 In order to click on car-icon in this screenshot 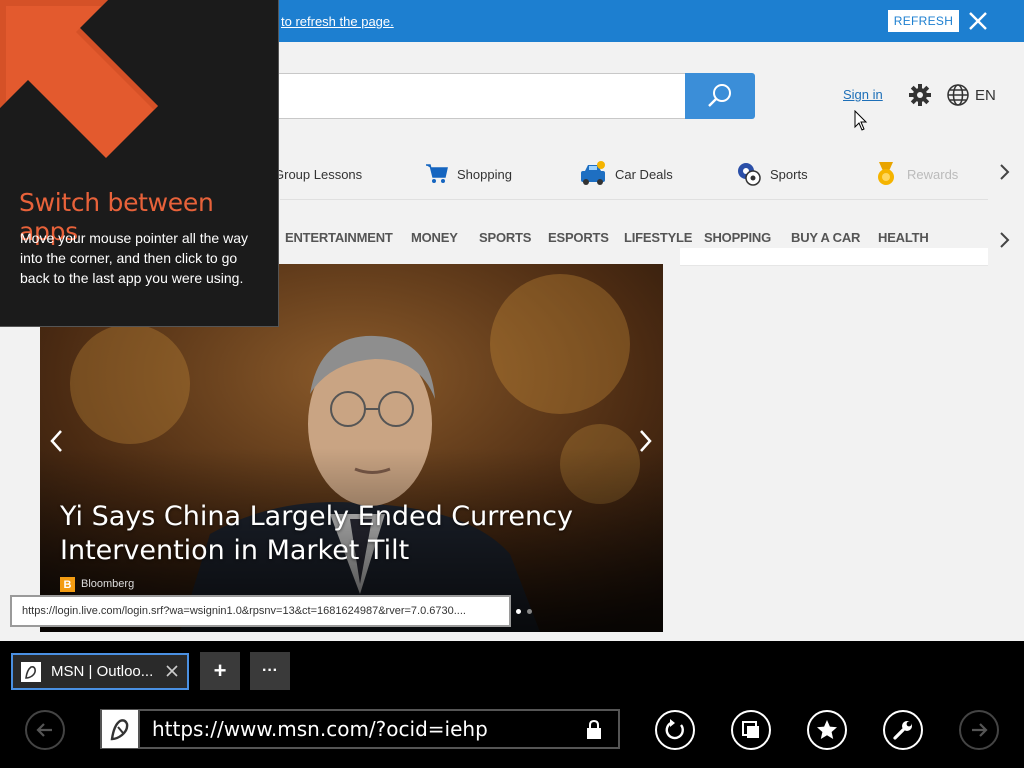, I will do `click(593, 173)`.